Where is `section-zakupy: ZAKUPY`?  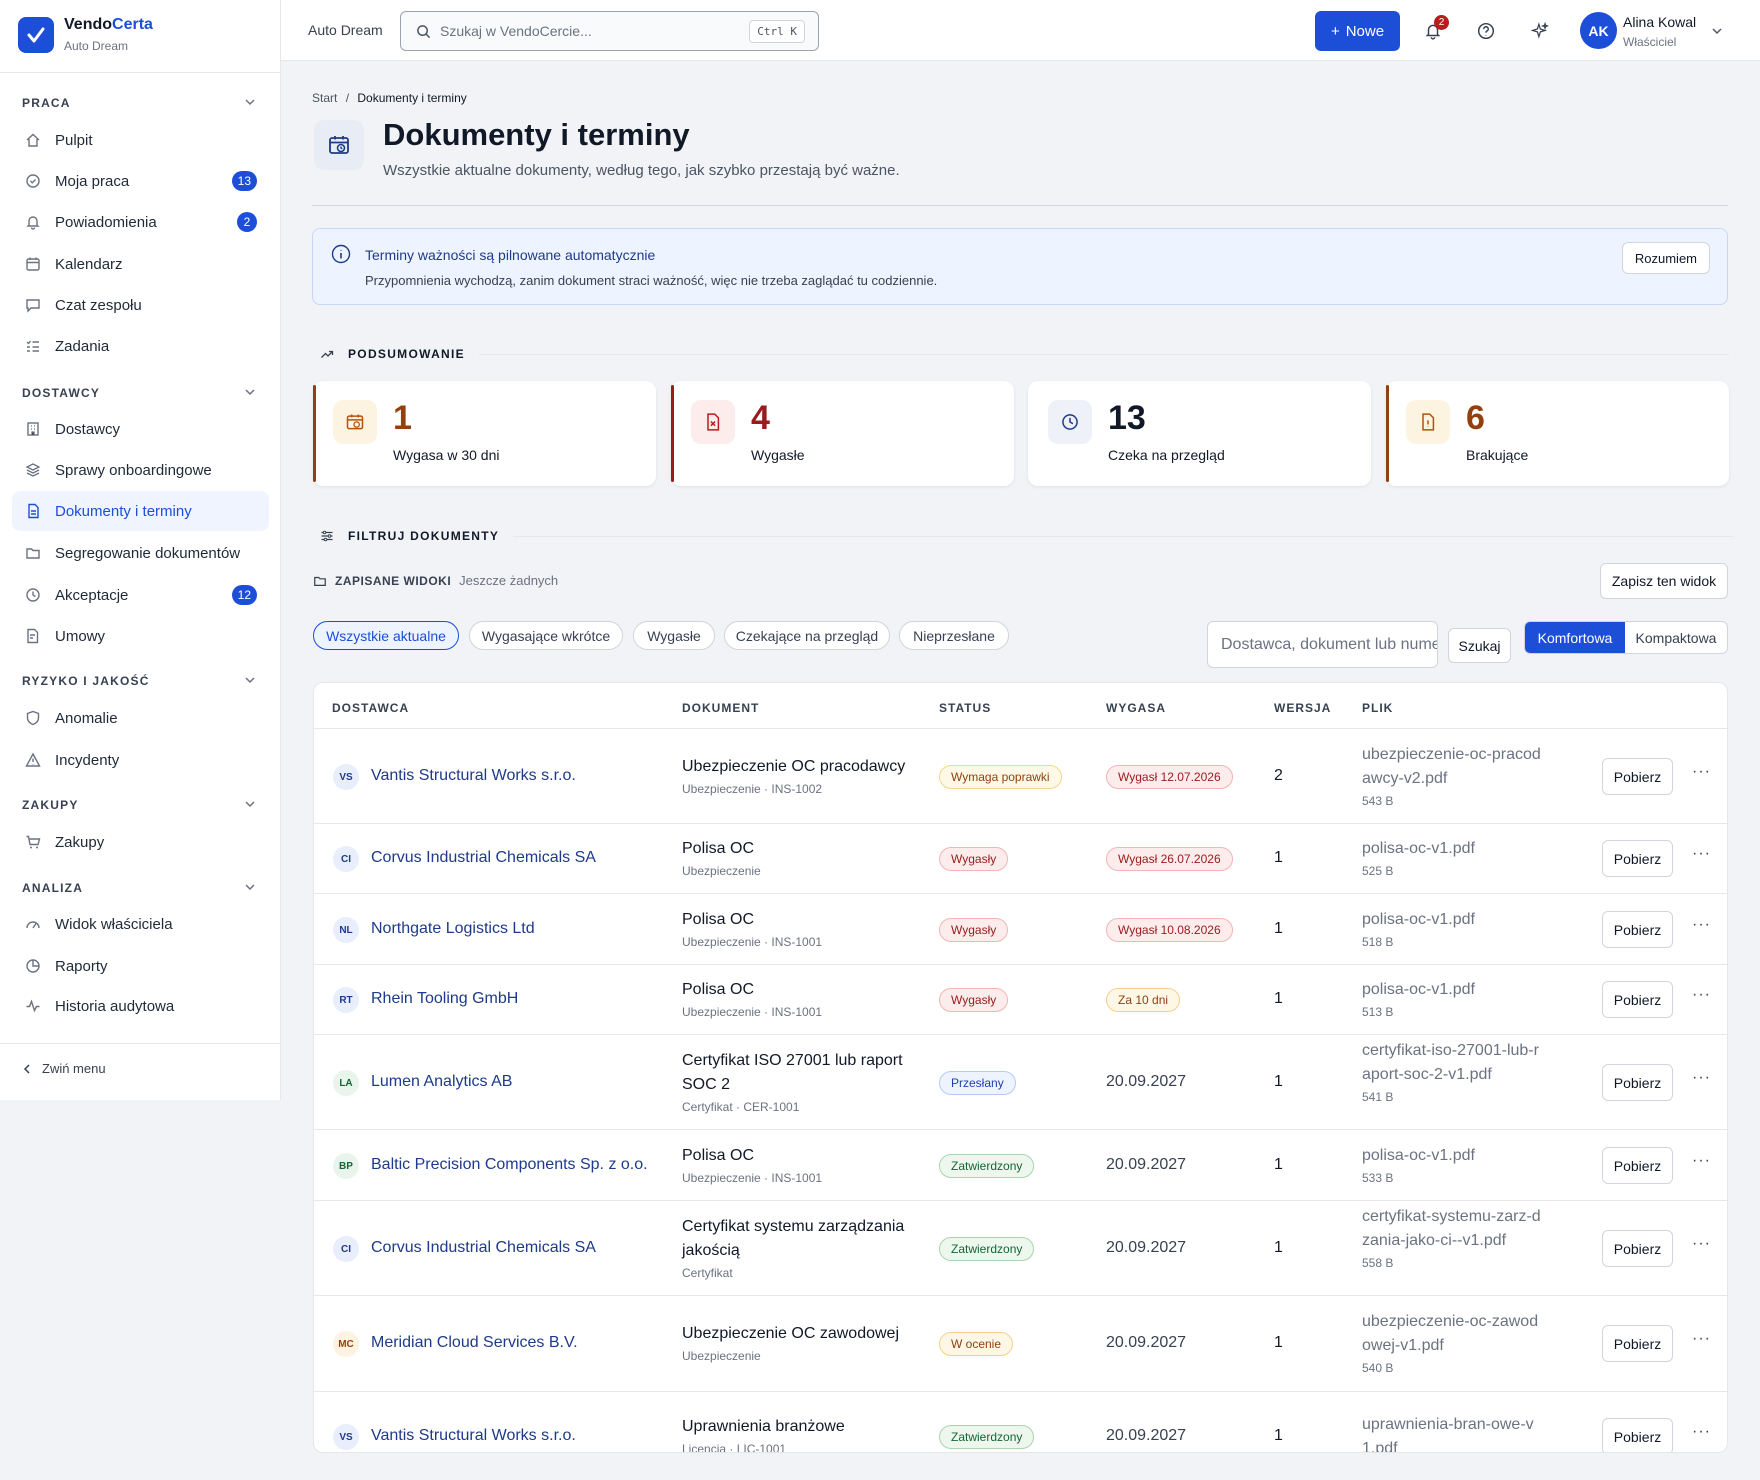 section-zakupy: ZAKUPY is located at coordinates (50, 805).